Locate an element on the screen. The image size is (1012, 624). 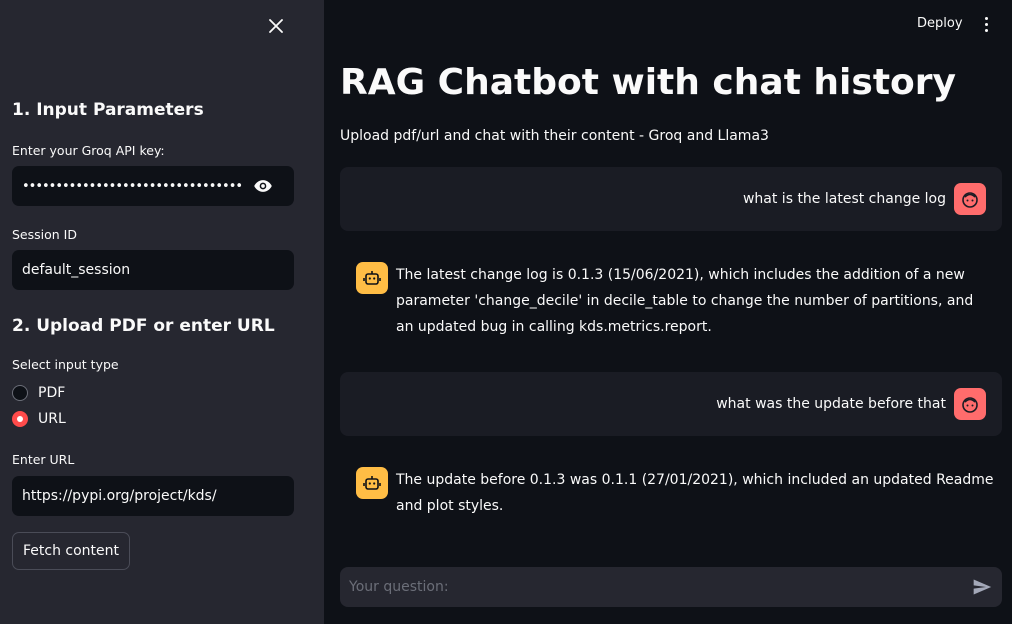
section-title-input-parameters: 1. Input Parameters is located at coordinates (108, 110).